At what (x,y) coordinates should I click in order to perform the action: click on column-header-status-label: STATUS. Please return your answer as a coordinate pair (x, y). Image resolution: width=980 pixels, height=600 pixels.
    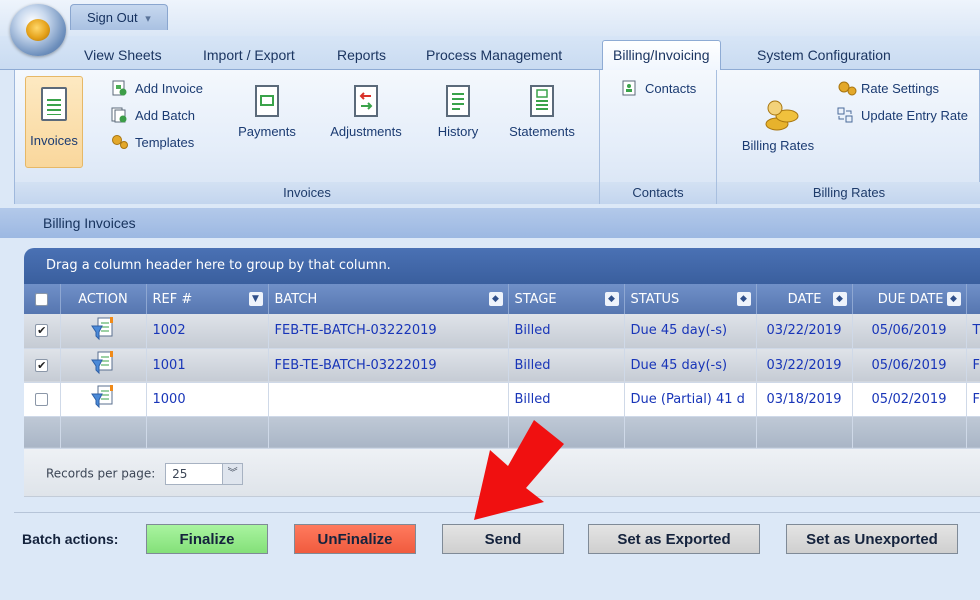
    Looking at the image, I should click on (655, 299).